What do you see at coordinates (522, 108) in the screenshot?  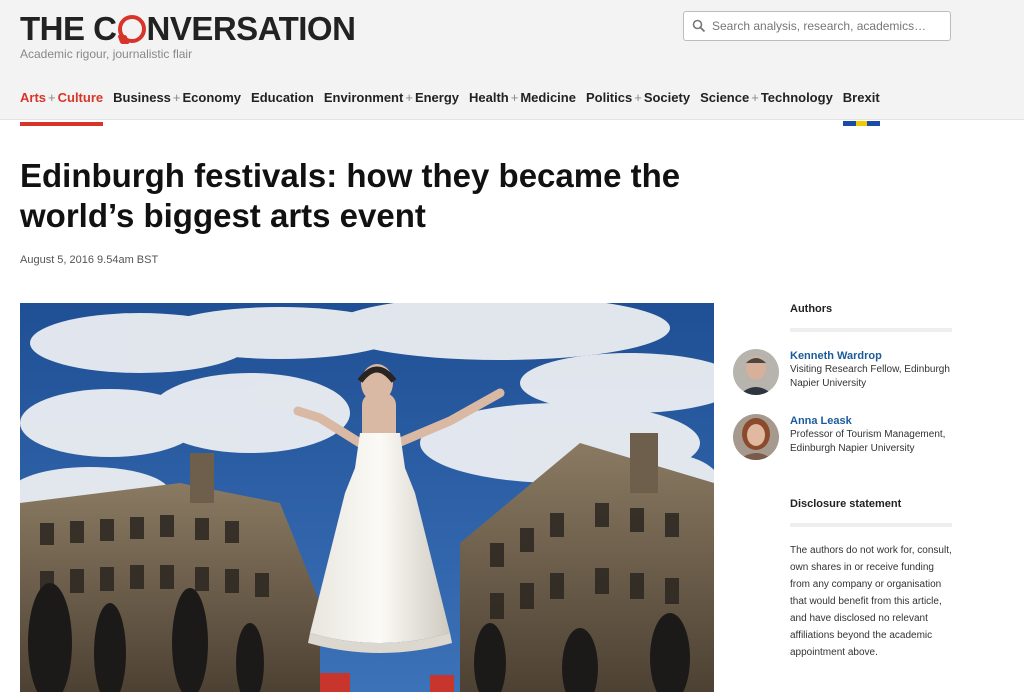 I see `nav-item-health: Health + Medicine` at bounding box center [522, 108].